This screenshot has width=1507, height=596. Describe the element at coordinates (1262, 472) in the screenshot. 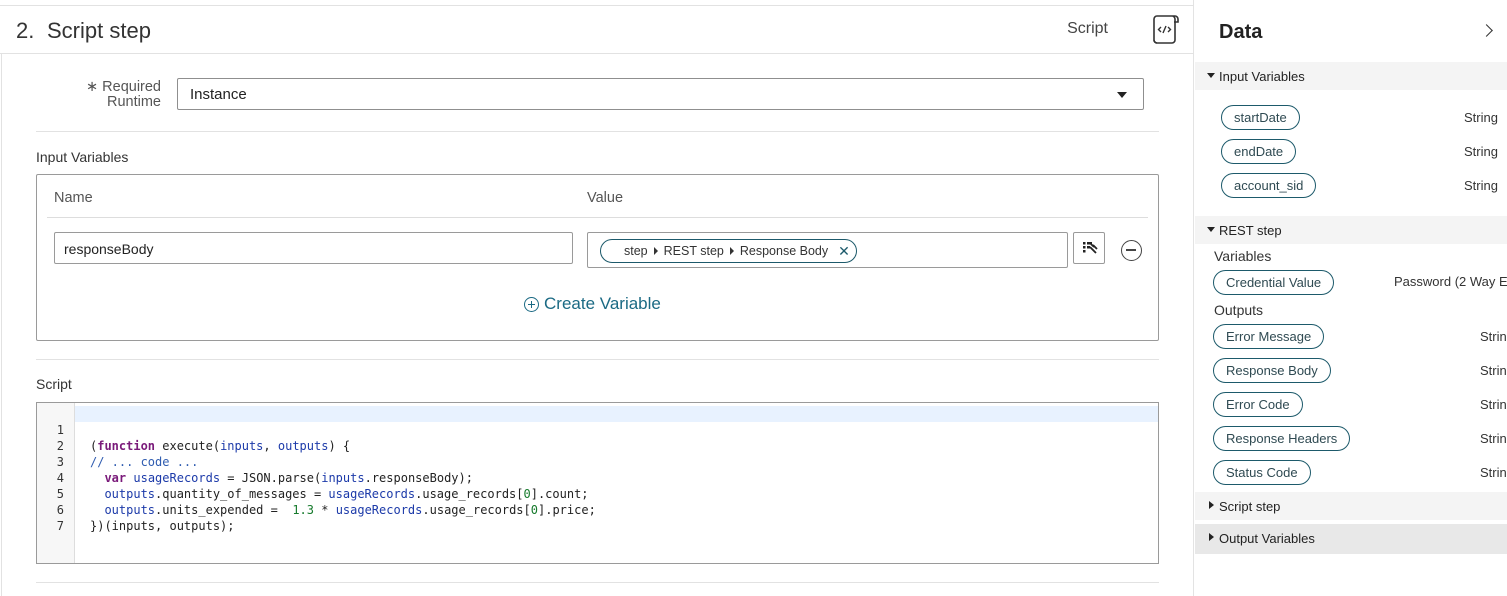

I see `data-pill-status-code: Status Code` at that location.